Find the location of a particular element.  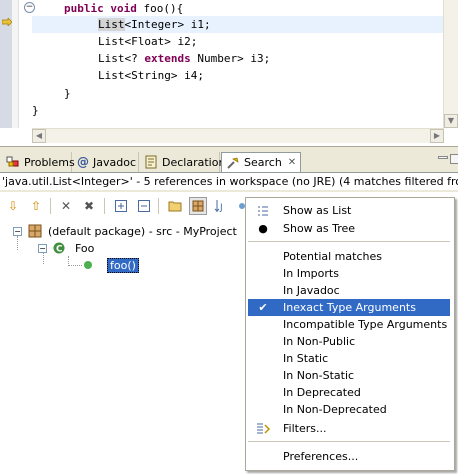

remove-all-matches-icon: ✖ is located at coordinates (89, 206).